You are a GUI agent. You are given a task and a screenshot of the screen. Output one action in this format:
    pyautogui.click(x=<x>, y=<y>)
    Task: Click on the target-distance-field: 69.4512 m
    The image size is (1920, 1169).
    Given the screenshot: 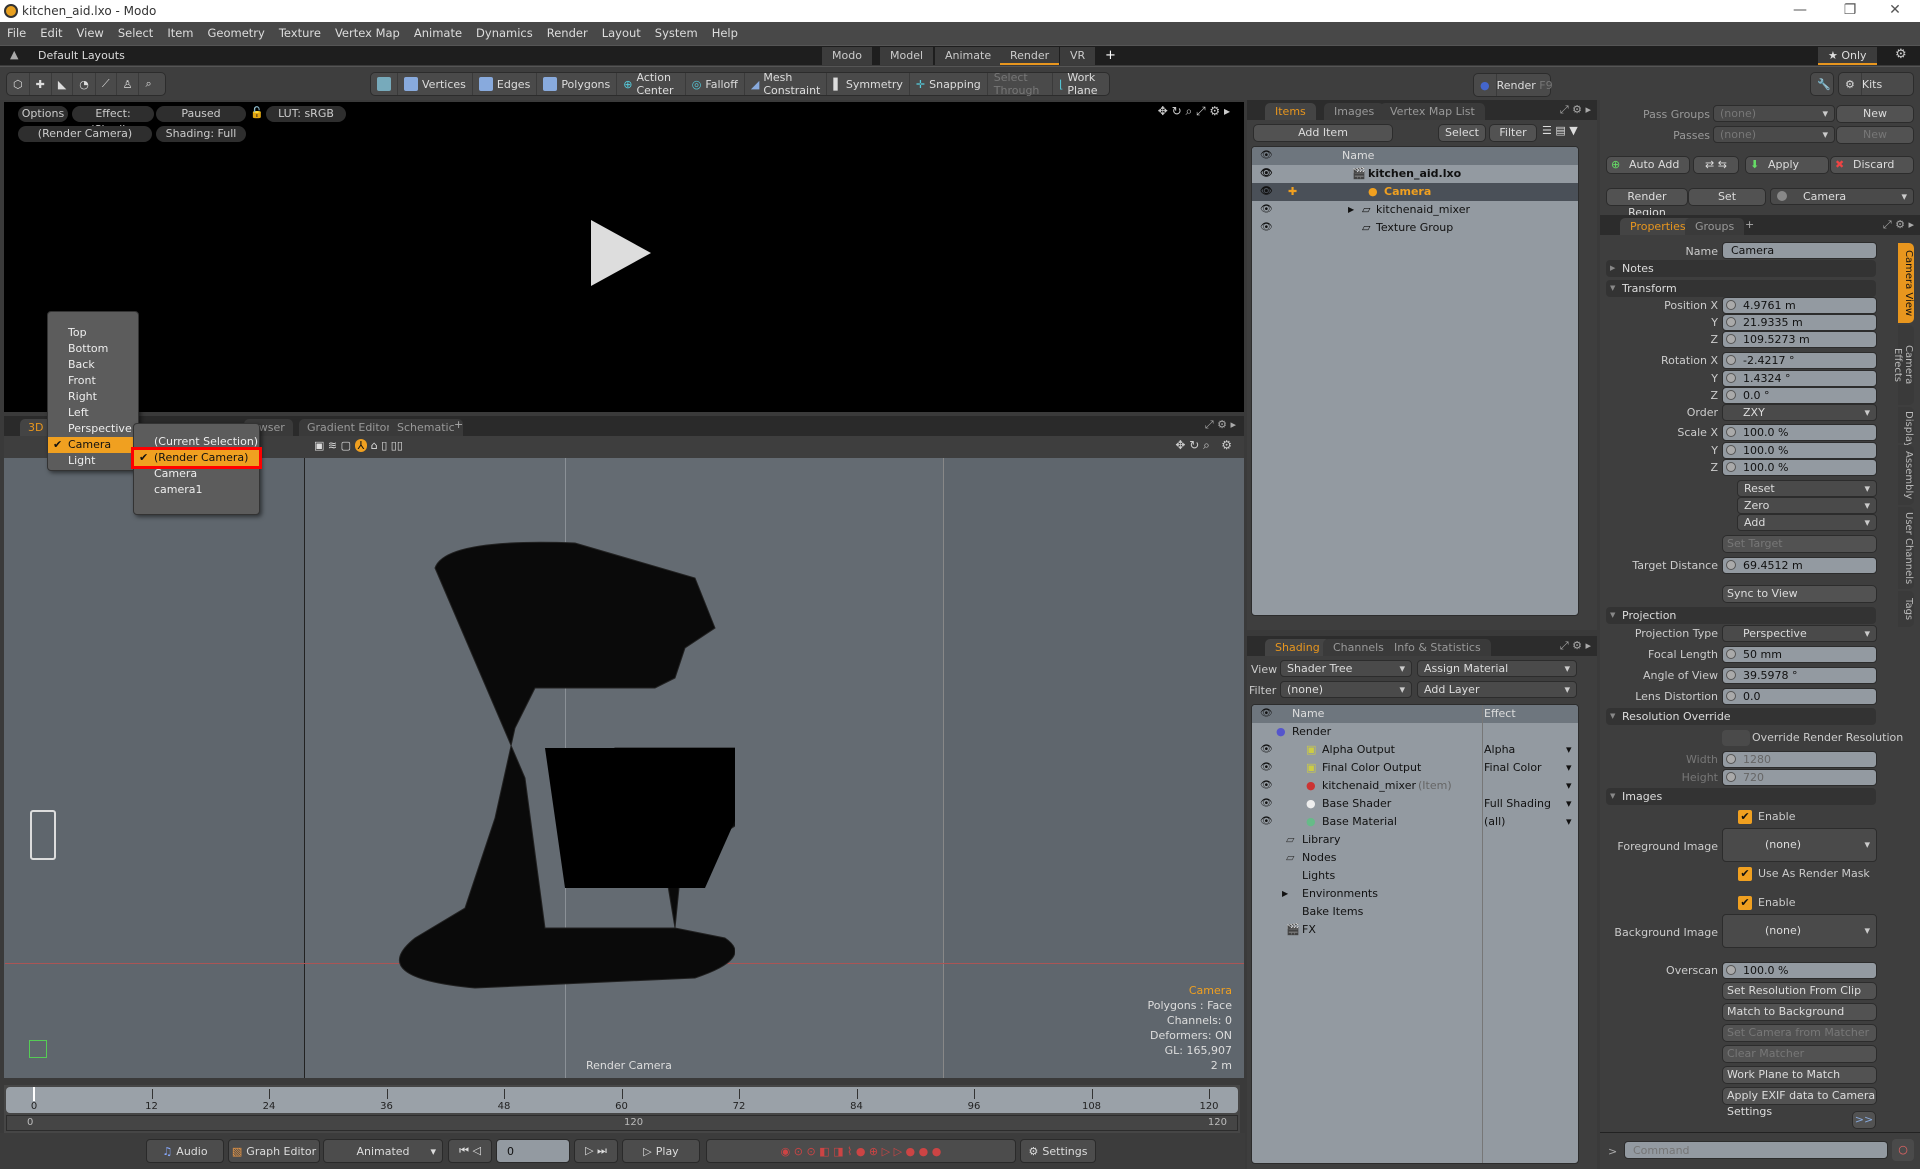 What is the action you would take?
    pyautogui.click(x=1799, y=565)
    